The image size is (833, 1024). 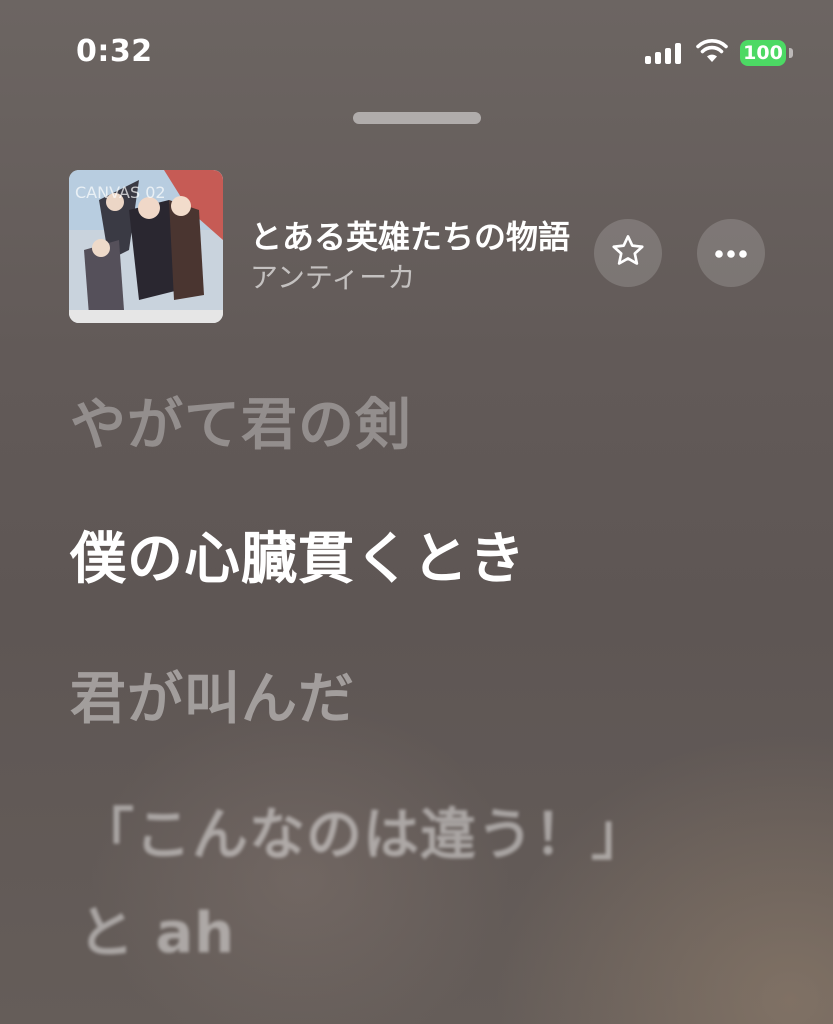 I want to click on status-bar: 0:32 100, so click(x=416, y=50).